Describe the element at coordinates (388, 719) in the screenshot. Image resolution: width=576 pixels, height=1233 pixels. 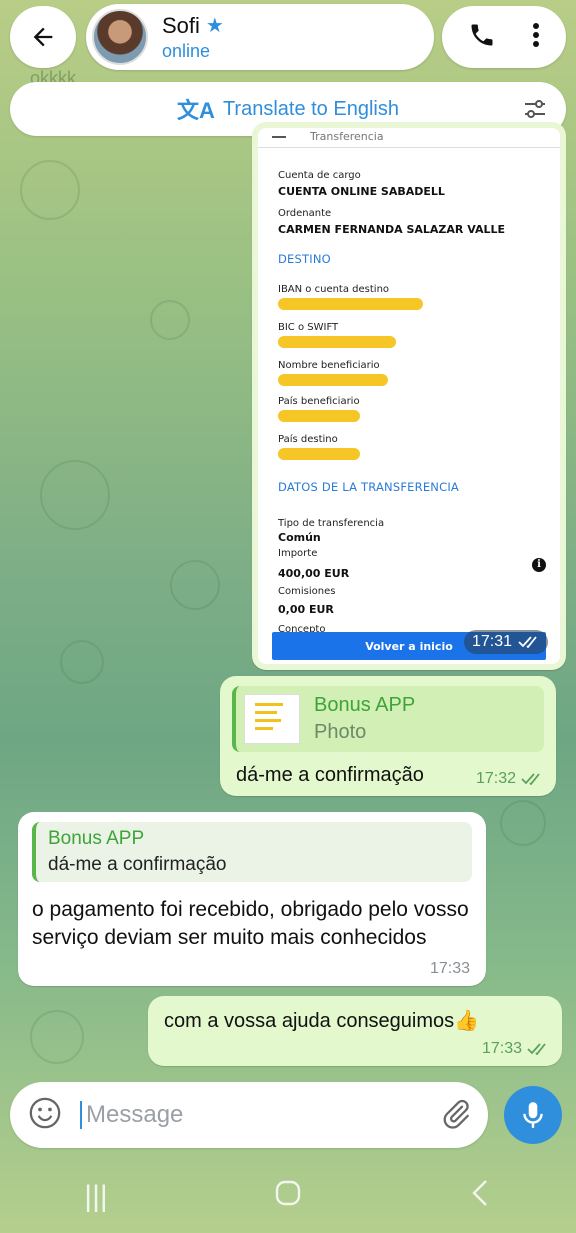
I see `reply-preview: Bonus APP Photo` at that location.